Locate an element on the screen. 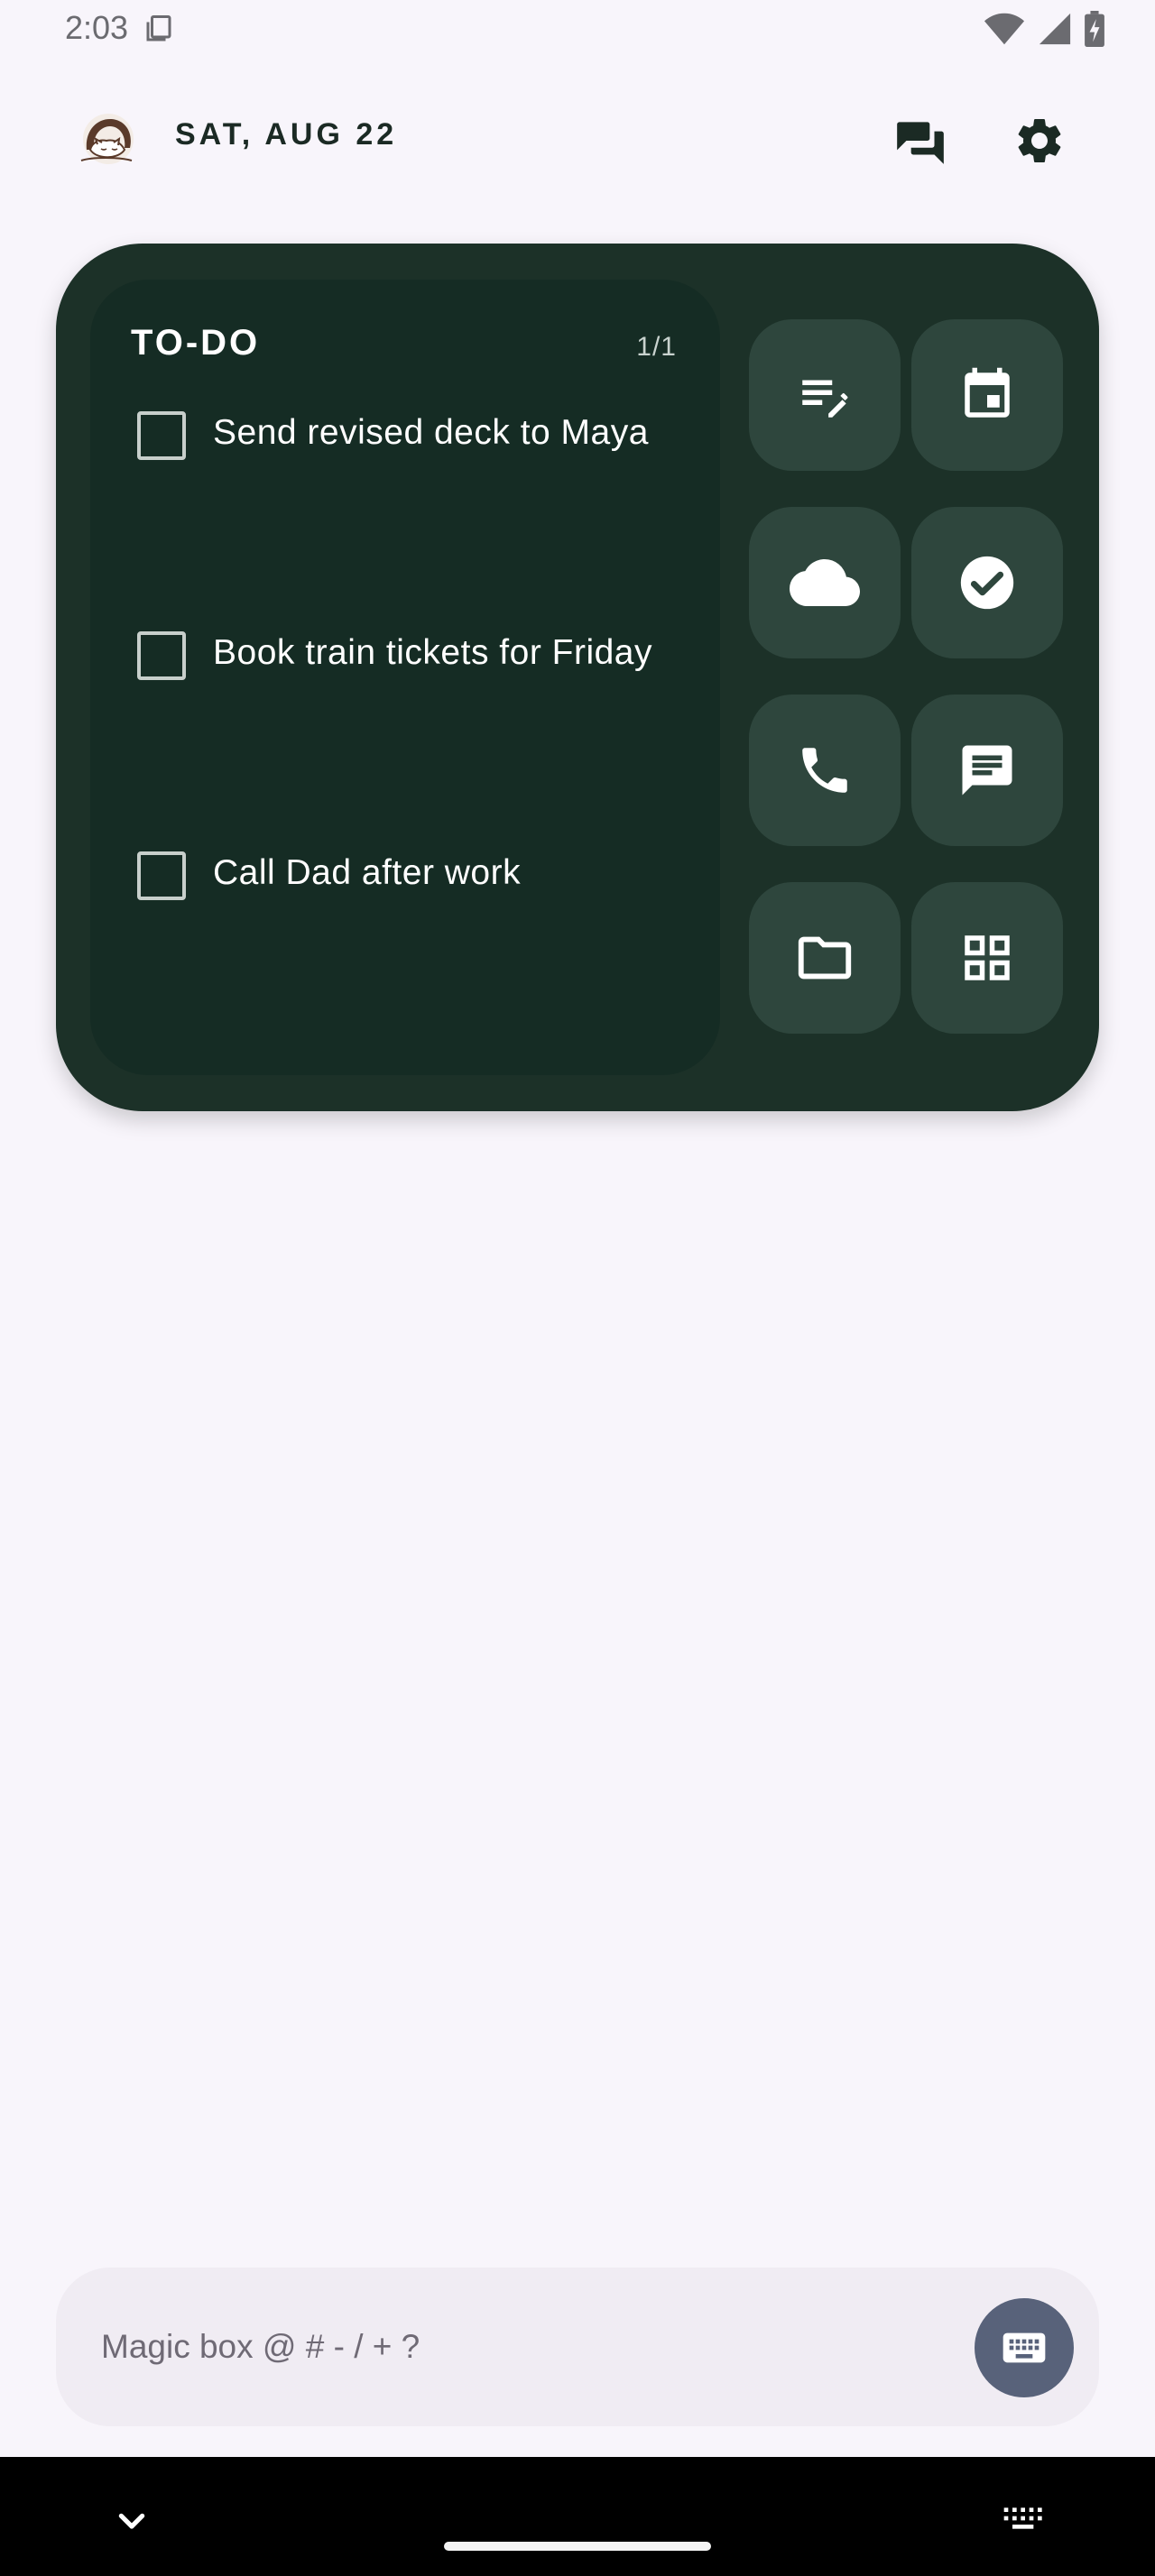  magic-box is located at coordinates (577, 2347).